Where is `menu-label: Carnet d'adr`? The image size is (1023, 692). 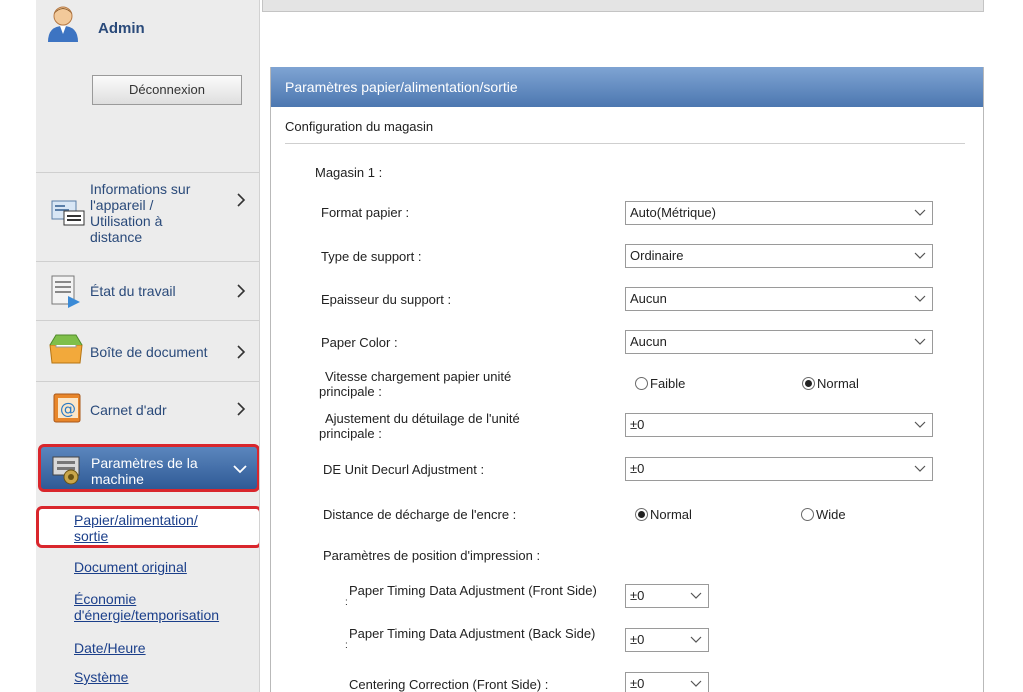
menu-label: Carnet d'adr is located at coordinates (128, 410).